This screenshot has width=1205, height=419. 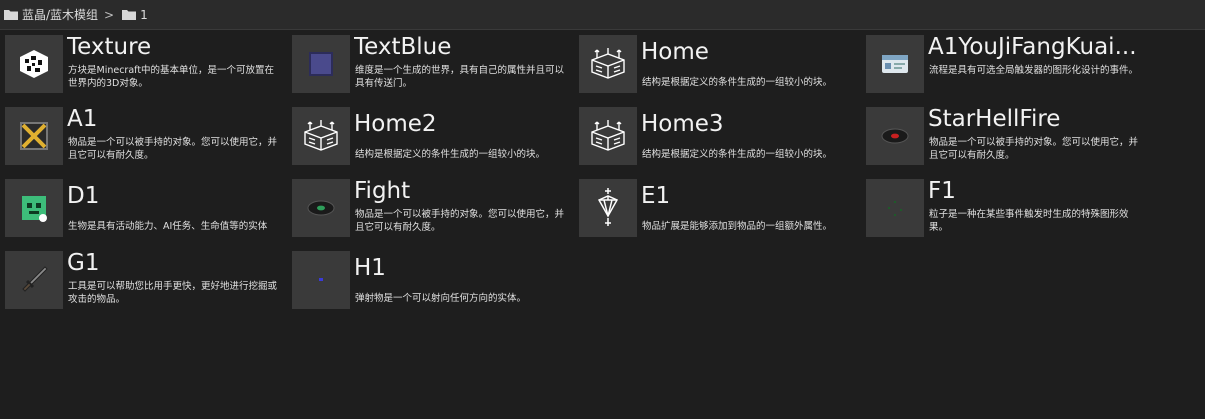 I want to click on projectile-icon, so click(x=321, y=280).